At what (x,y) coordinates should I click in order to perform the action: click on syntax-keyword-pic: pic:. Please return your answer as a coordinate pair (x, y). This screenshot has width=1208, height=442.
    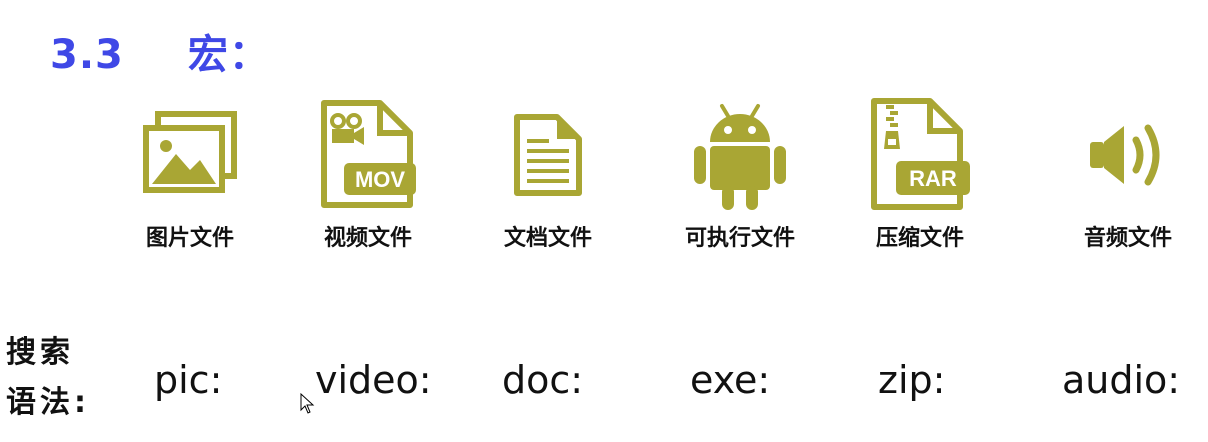
    Looking at the image, I should click on (188, 380).